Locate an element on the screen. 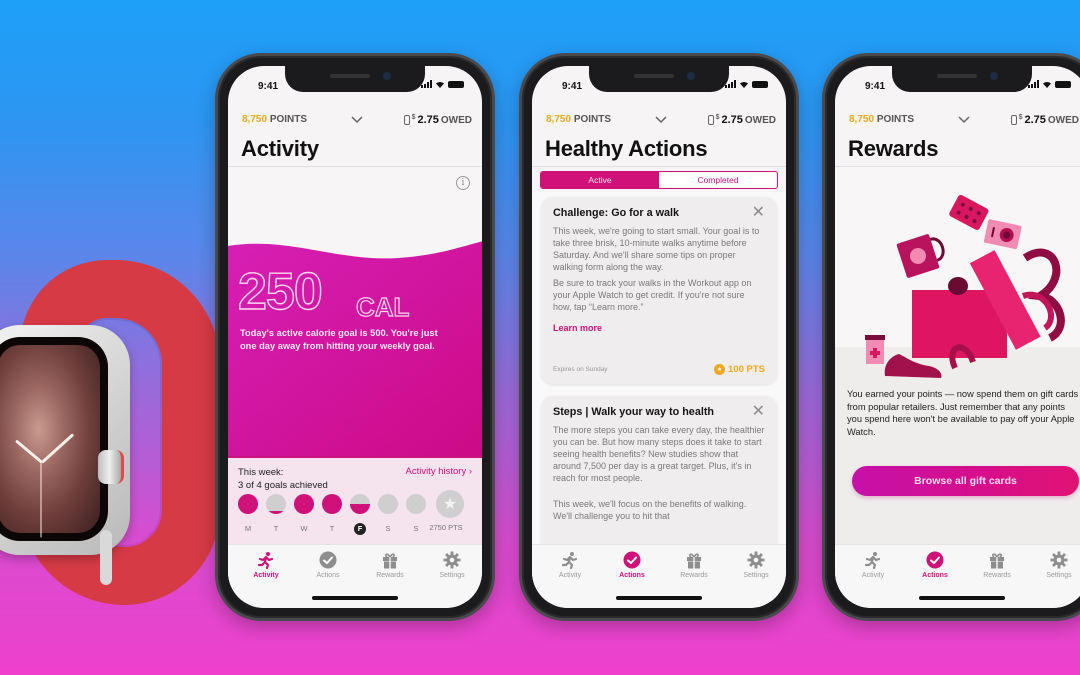  info-icon: i is located at coordinates (463, 183).